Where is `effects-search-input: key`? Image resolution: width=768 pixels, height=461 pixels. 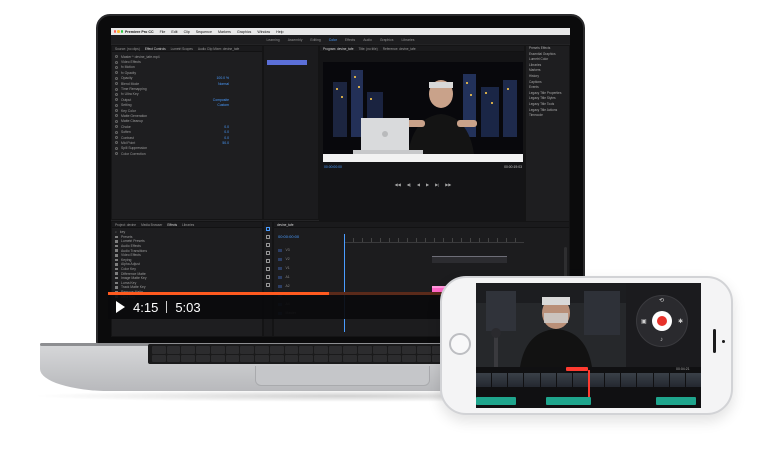 effects-search-input: key is located at coordinates (122, 232).